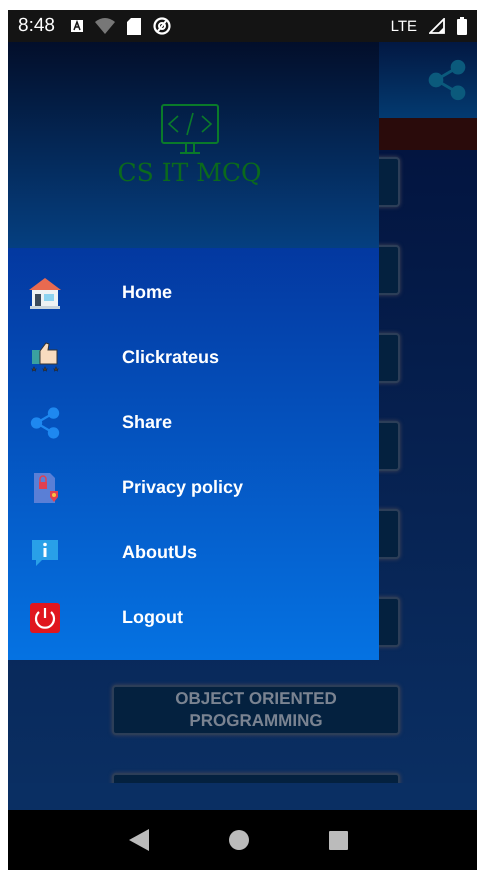  I want to click on overview-icon, so click(338, 840).